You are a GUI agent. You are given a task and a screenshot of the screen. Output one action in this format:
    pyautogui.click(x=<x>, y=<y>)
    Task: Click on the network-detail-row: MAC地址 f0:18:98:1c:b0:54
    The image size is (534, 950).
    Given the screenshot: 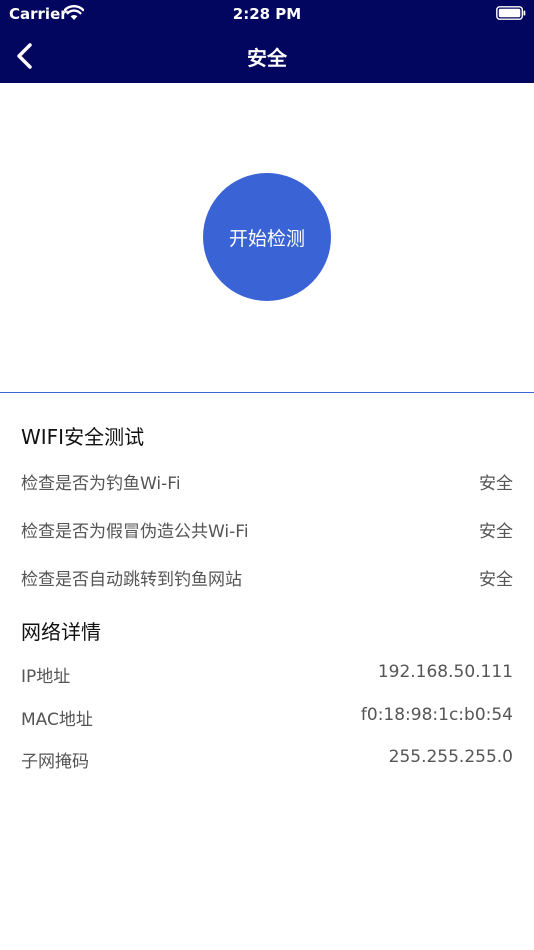 What is the action you would take?
    pyautogui.click(x=267, y=717)
    